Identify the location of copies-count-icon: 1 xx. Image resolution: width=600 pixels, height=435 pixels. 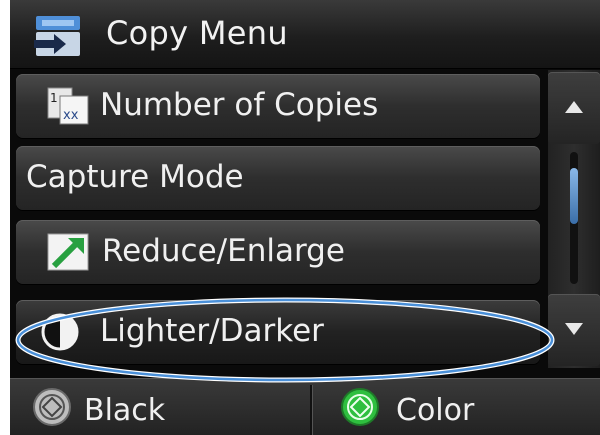
(68, 106).